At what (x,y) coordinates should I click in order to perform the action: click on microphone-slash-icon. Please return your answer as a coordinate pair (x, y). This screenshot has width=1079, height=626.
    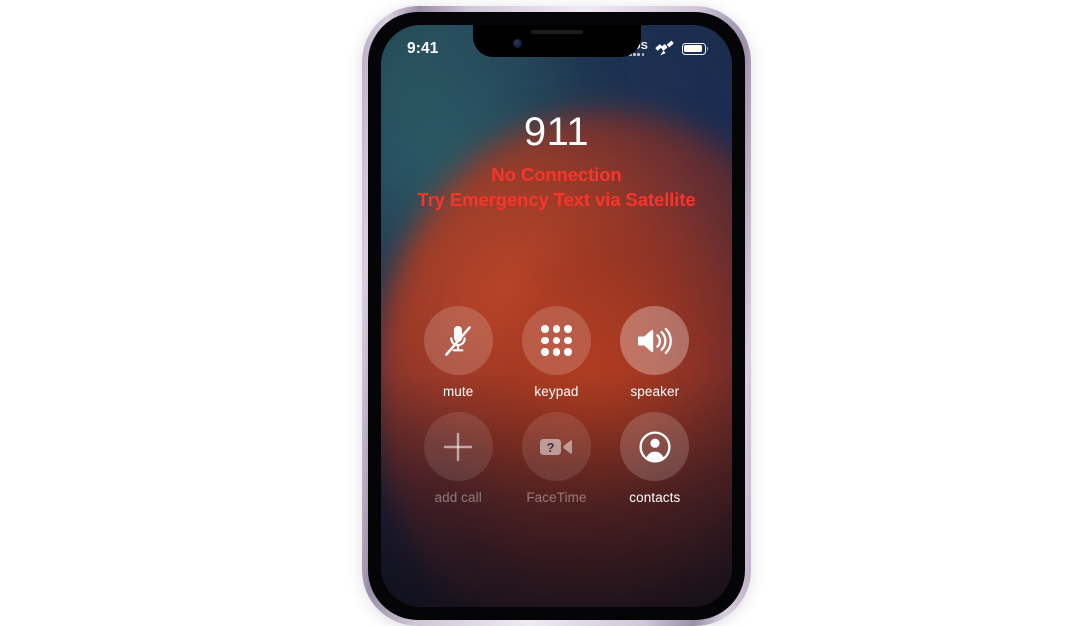
    Looking at the image, I should click on (458, 340).